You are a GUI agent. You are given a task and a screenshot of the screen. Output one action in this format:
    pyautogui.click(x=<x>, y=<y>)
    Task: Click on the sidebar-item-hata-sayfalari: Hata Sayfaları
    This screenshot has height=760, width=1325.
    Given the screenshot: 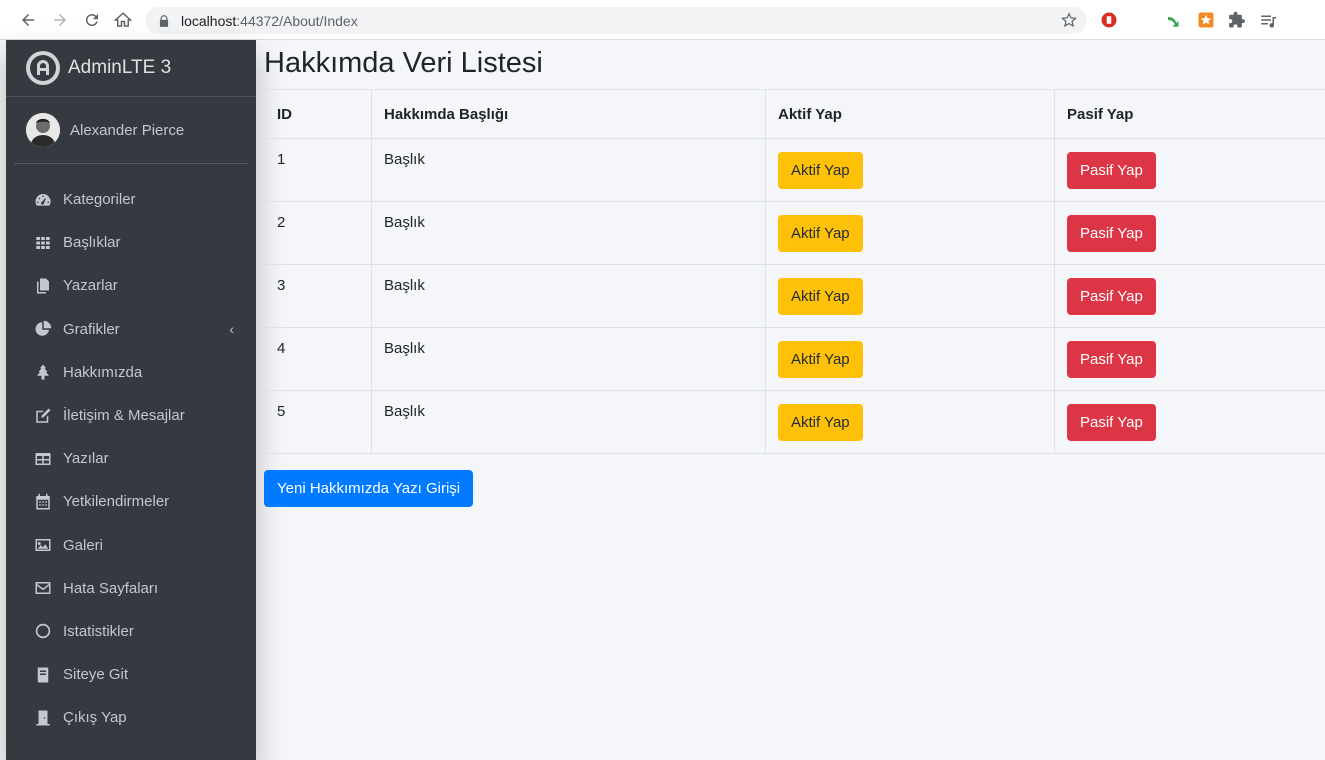 What is the action you would take?
    pyautogui.click(x=131, y=588)
    